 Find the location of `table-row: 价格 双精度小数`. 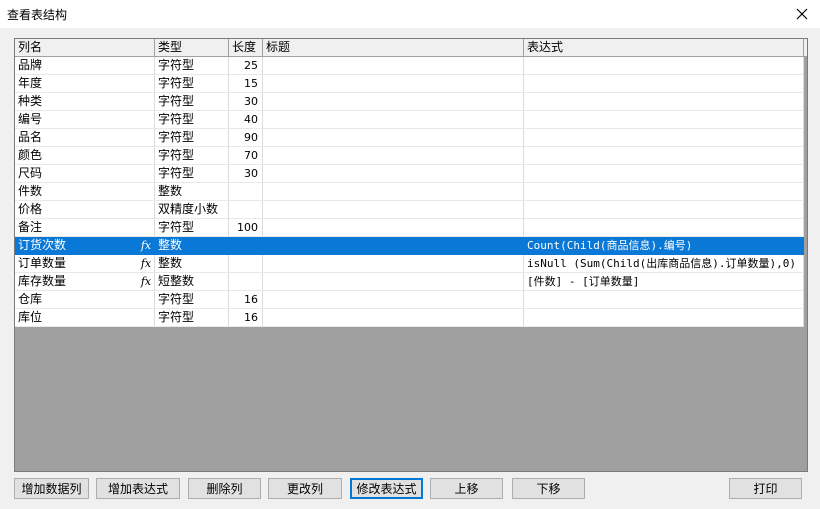

table-row: 价格 双精度小数 is located at coordinates (409, 210).